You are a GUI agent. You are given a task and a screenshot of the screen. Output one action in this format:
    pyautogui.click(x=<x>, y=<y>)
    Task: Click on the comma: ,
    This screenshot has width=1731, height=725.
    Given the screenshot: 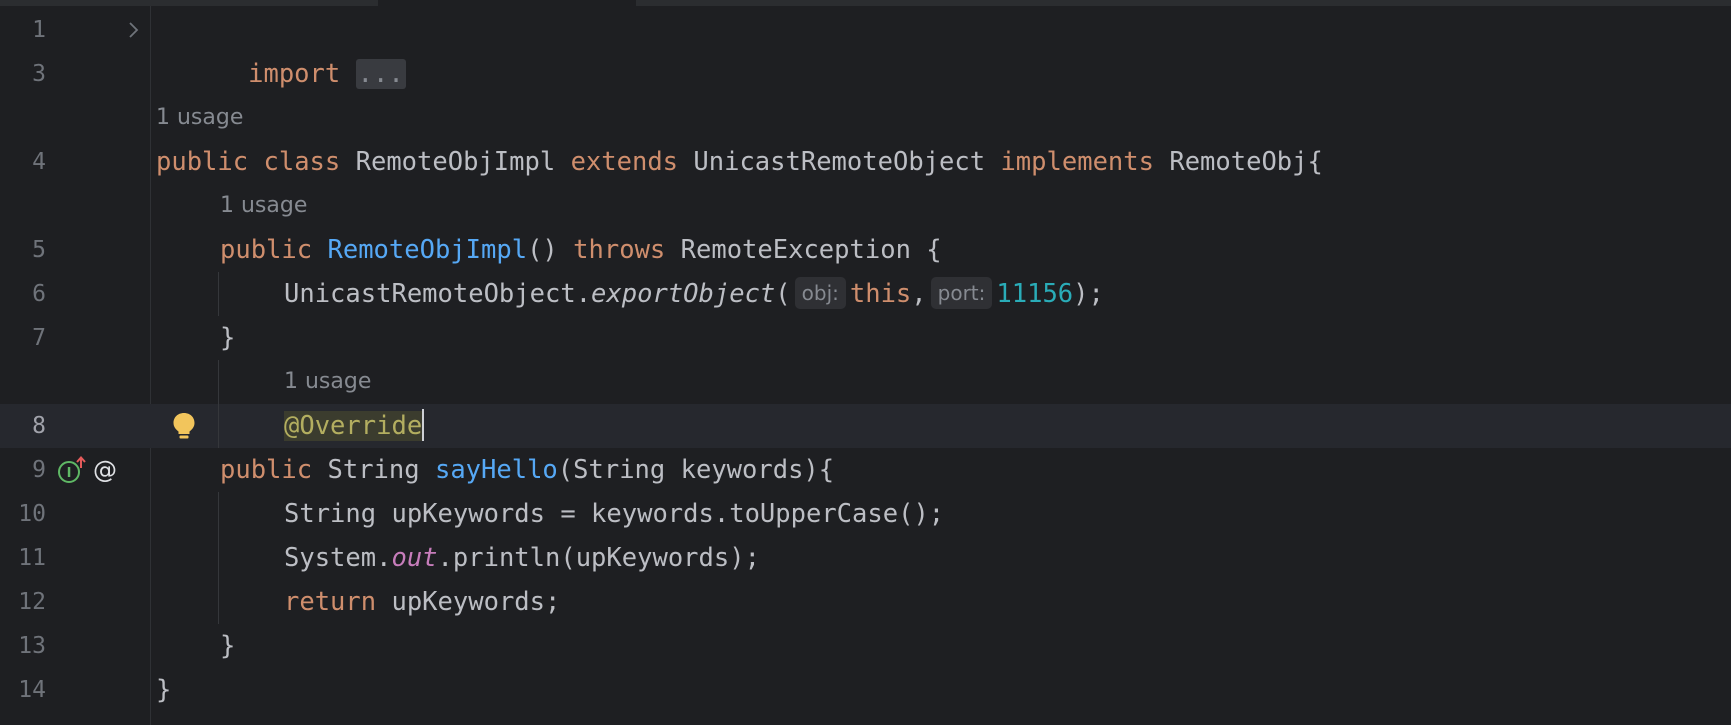 What is the action you would take?
    pyautogui.click(x=919, y=294)
    